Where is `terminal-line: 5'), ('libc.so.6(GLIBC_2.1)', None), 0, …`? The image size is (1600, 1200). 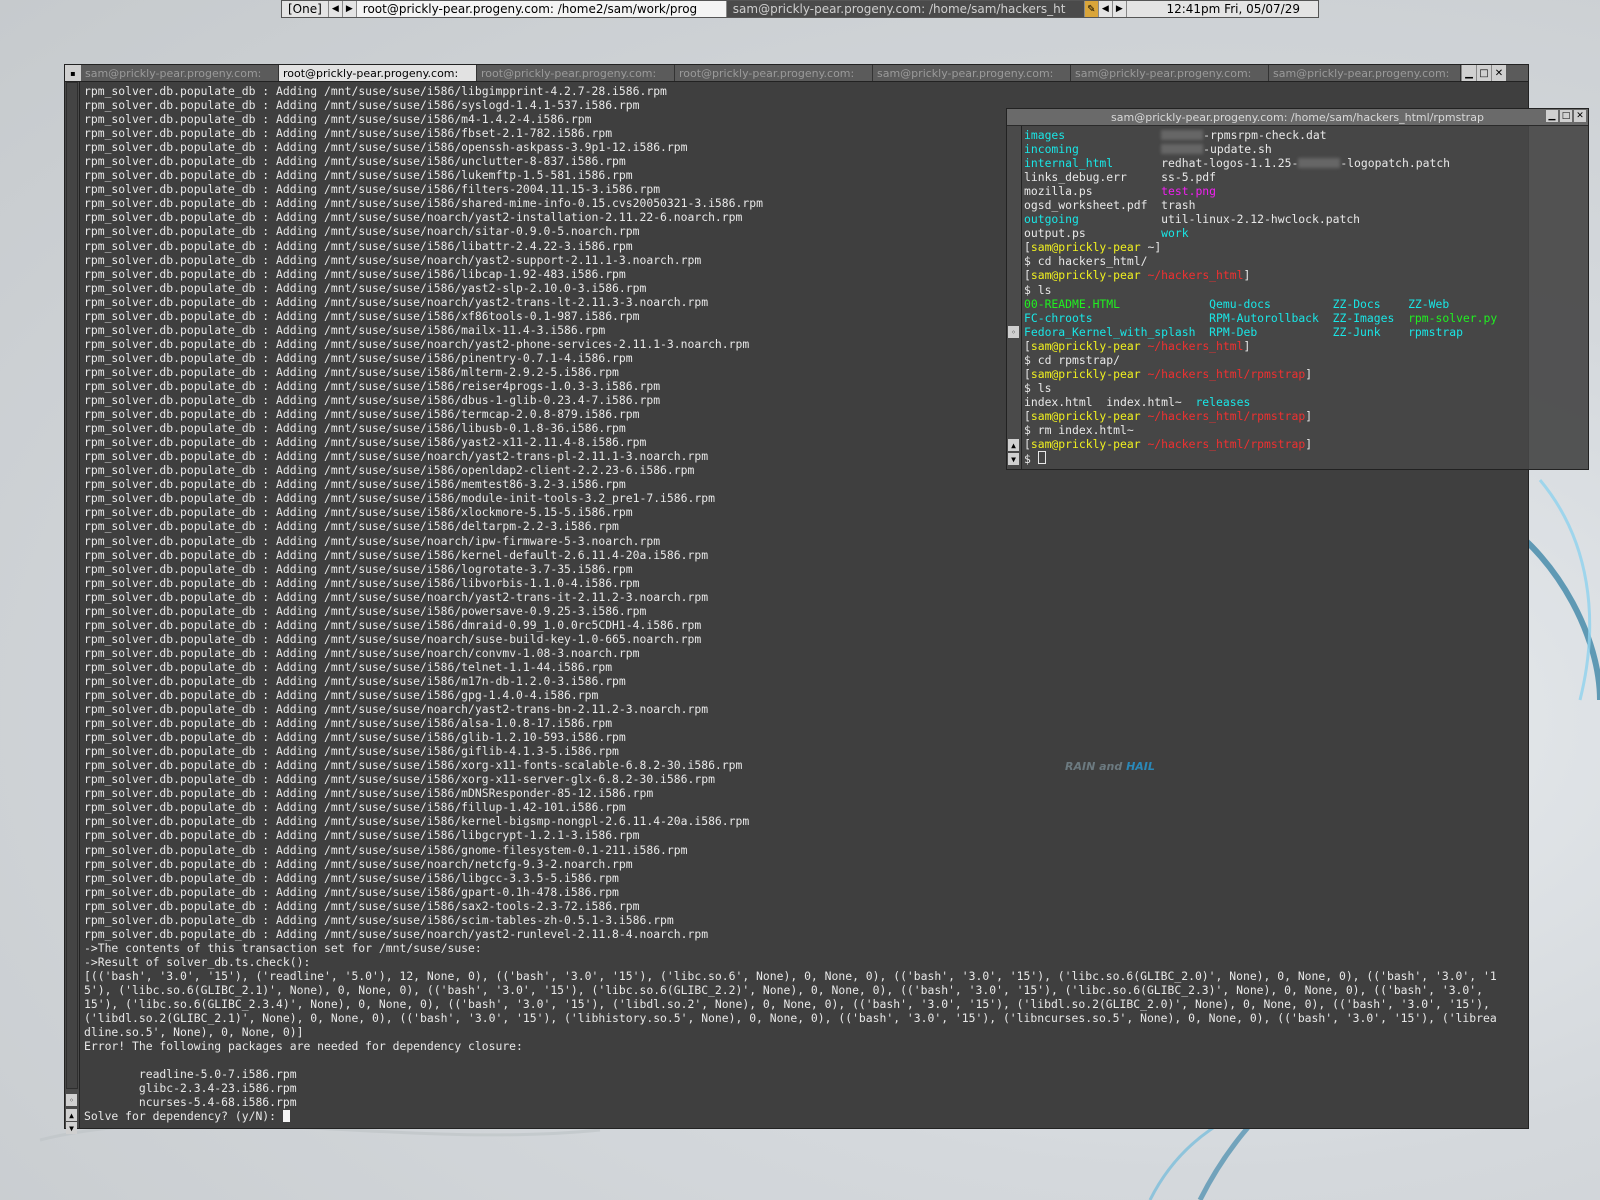
terminal-line: 5'), ('libc.so.6(GLIBC_2.1)', None), 0, … is located at coordinates (783, 990).